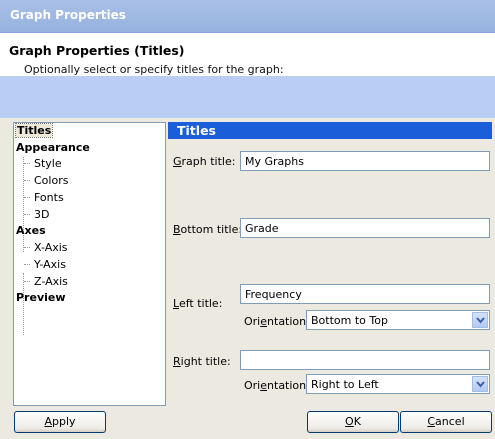 The image size is (495, 439). What do you see at coordinates (51, 180) in the screenshot?
I see `tree-item-colors: Colors` at bounding box center [51, 180].